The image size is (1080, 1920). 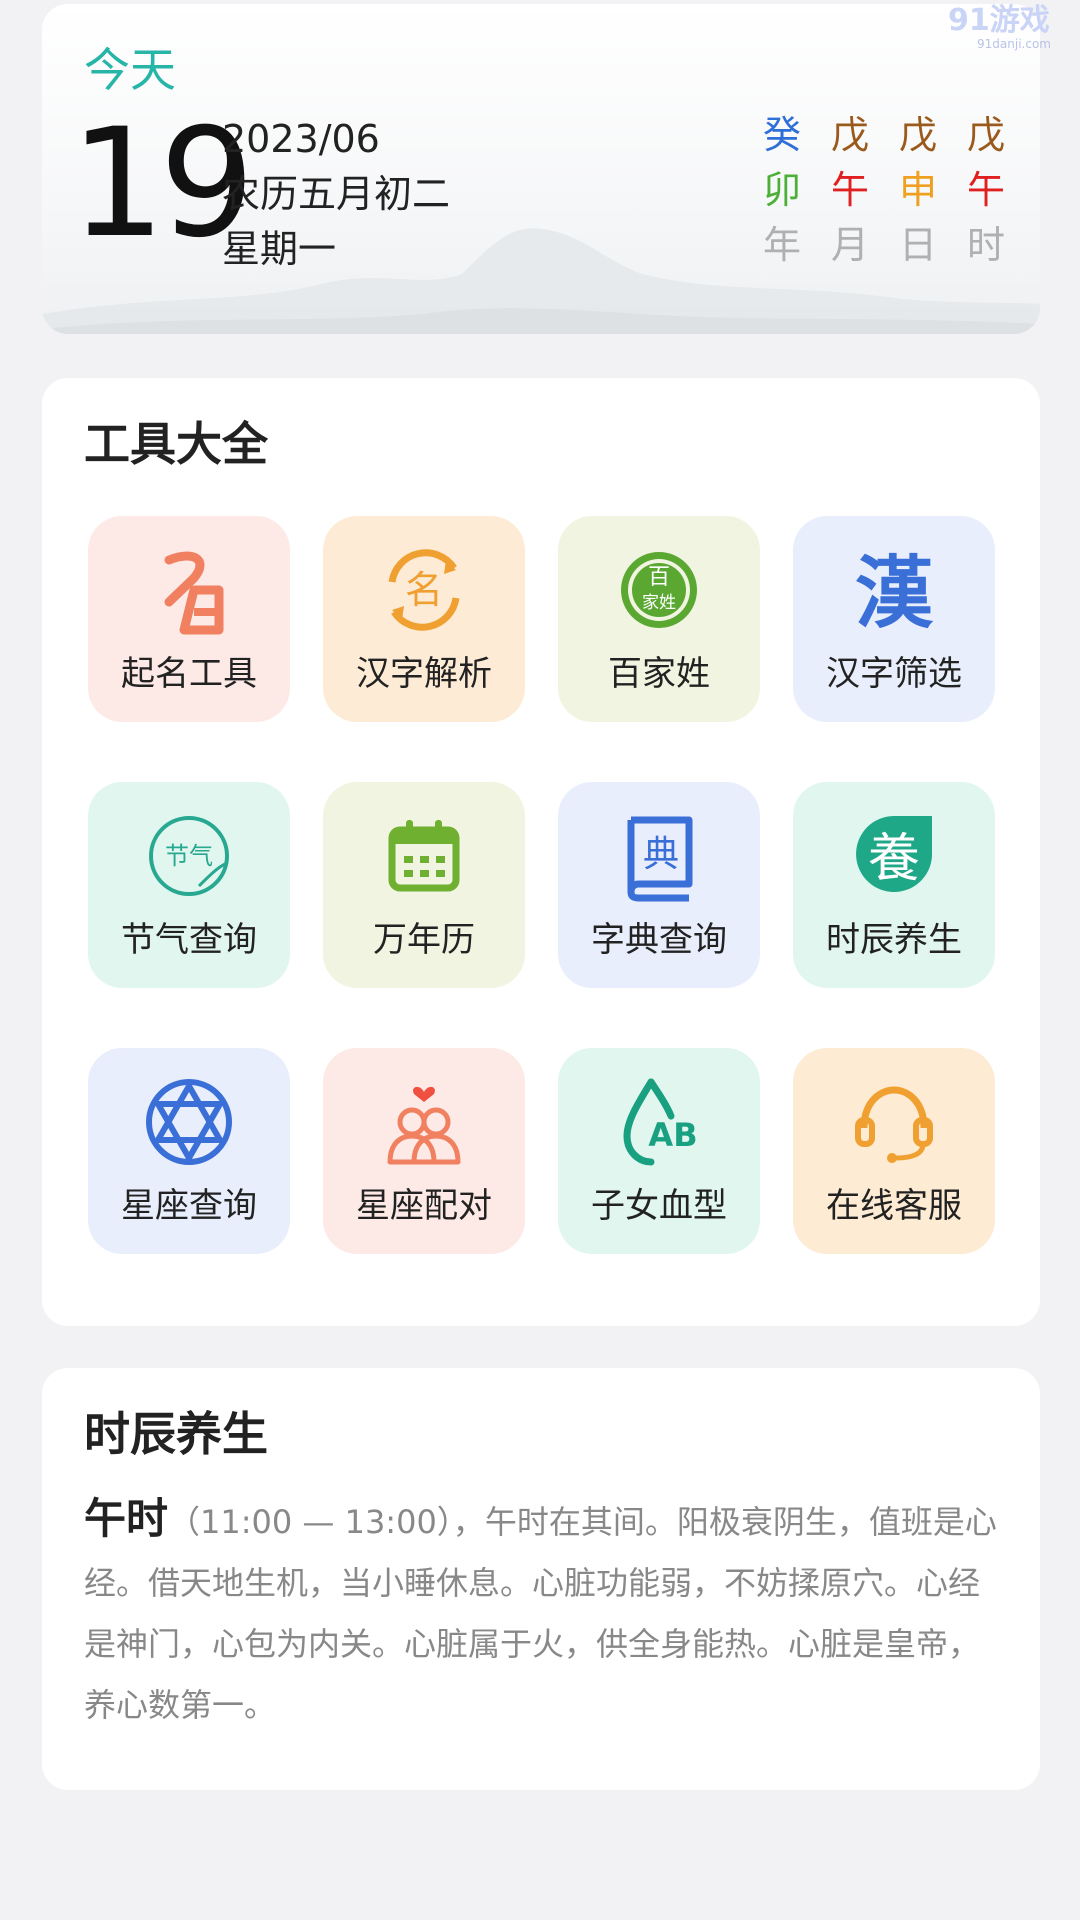 I want to click on surname-glyph-bottom: 家姓, so click(x=659, y=603).